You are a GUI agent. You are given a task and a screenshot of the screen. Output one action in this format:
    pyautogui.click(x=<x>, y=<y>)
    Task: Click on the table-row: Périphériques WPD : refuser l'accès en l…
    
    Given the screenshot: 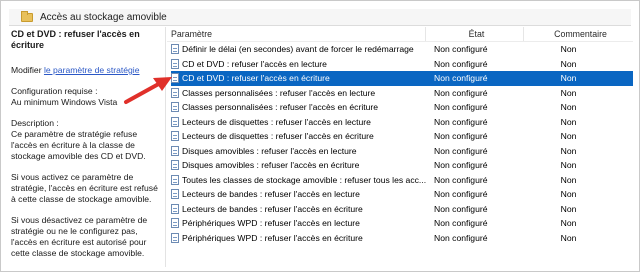 What is the action you would take?
    pyautogui.click(x=400, y=223)
    